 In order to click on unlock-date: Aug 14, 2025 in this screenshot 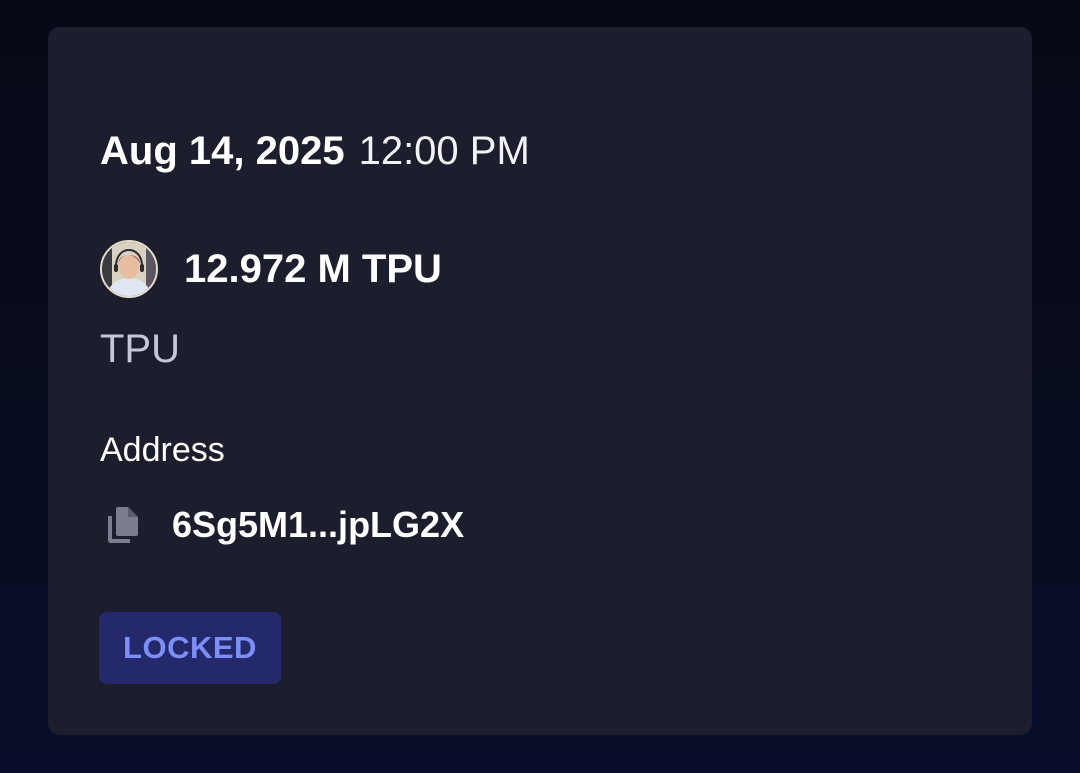, I will do `click(222, 151)`.